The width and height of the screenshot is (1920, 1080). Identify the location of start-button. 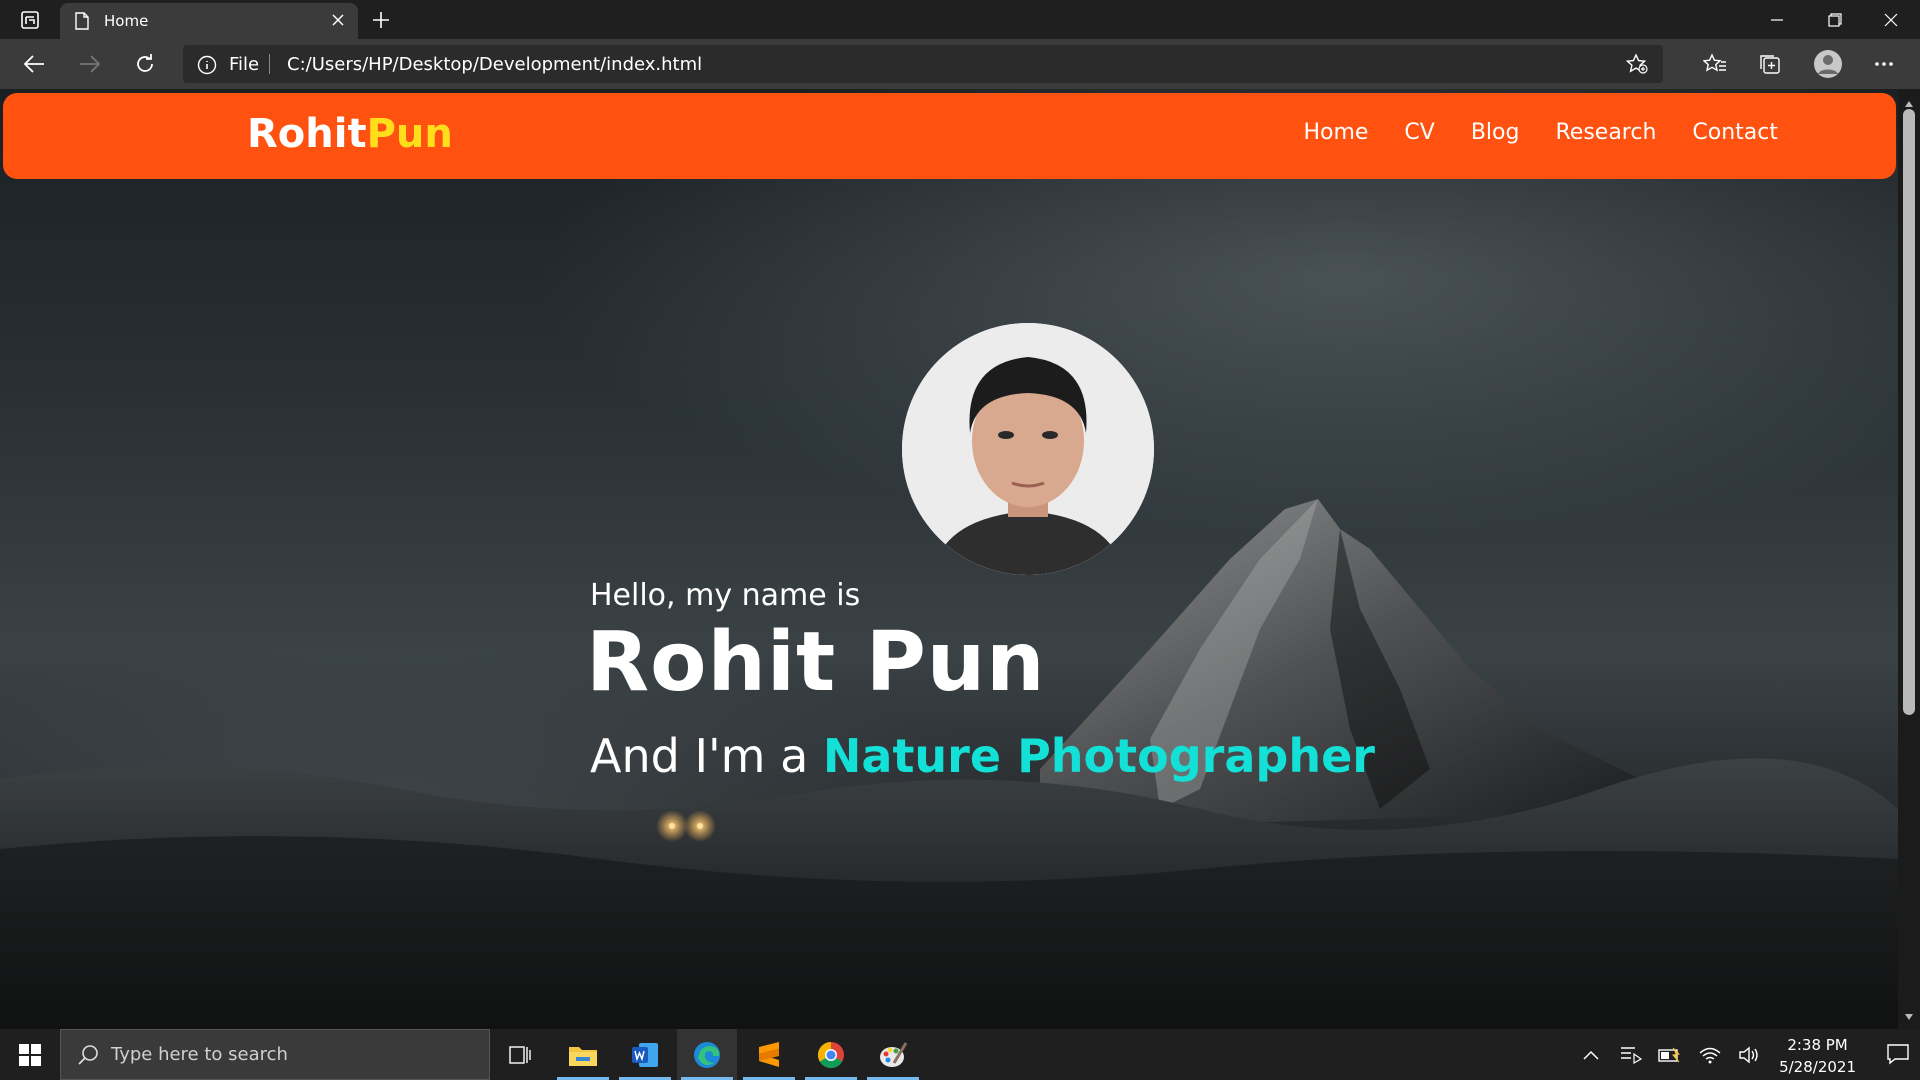
(30, 1054).